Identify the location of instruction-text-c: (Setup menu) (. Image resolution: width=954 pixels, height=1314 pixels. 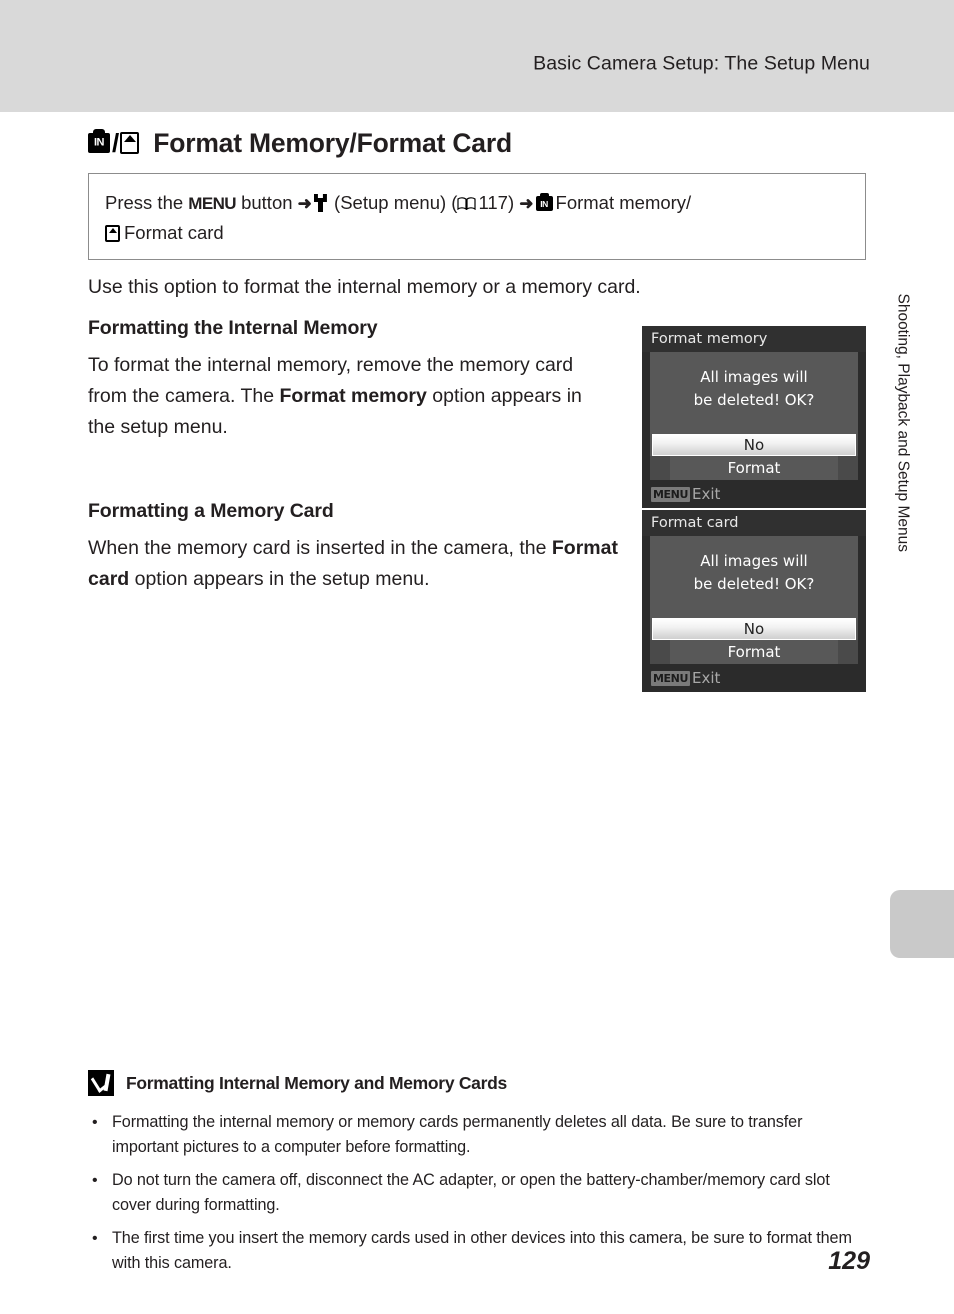
(393, 202).